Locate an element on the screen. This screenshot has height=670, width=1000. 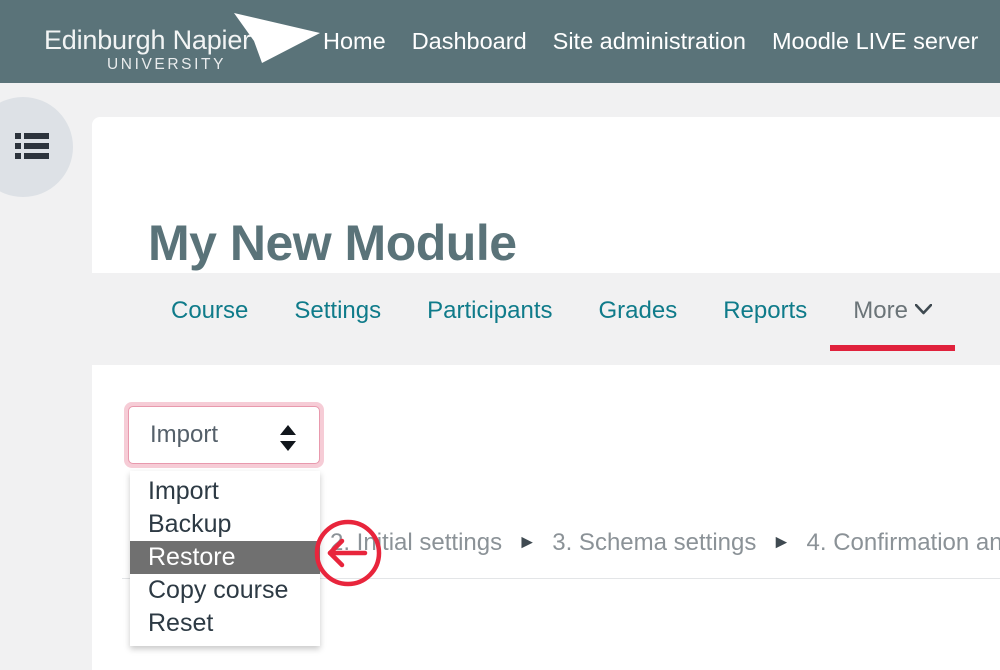
brand-subtitle: UNIVERSITY is located at coordinates (167, 64).